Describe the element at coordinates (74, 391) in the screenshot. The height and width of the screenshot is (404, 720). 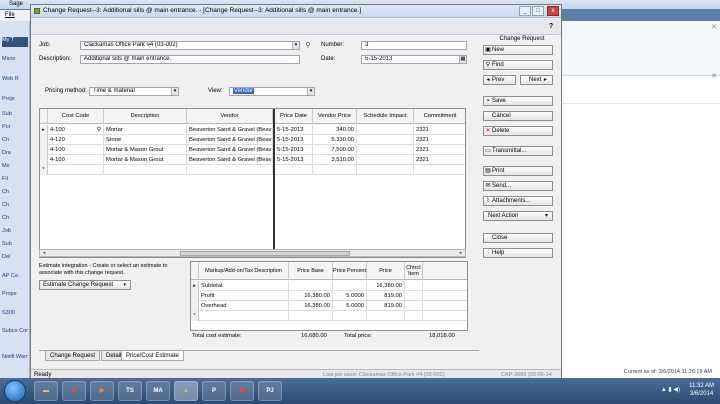
I see `taskbar-app-chrome: ◉` at that location.